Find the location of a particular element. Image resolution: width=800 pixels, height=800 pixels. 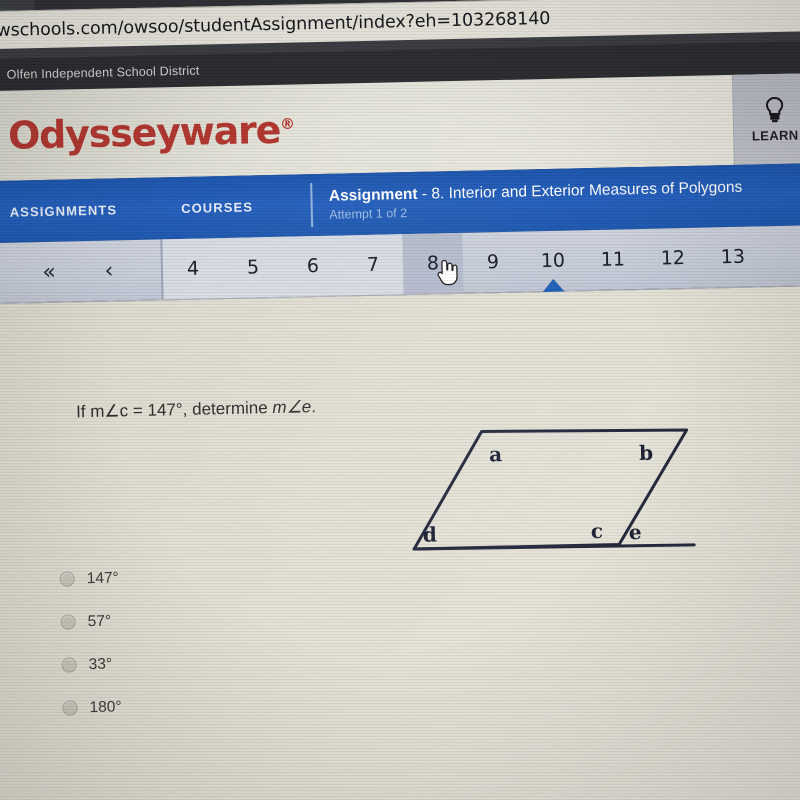

figure-label-b: b is located at coordinates (646, 453).